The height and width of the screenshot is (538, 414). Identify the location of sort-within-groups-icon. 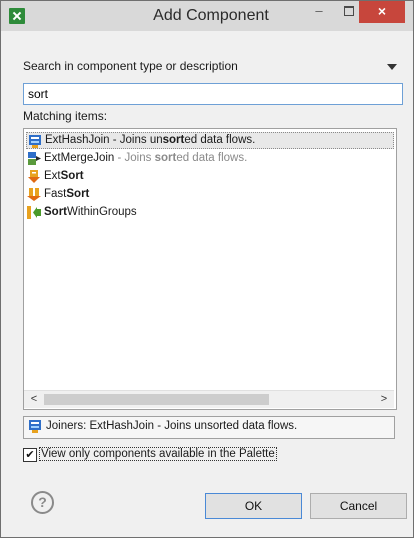
(34, 212).